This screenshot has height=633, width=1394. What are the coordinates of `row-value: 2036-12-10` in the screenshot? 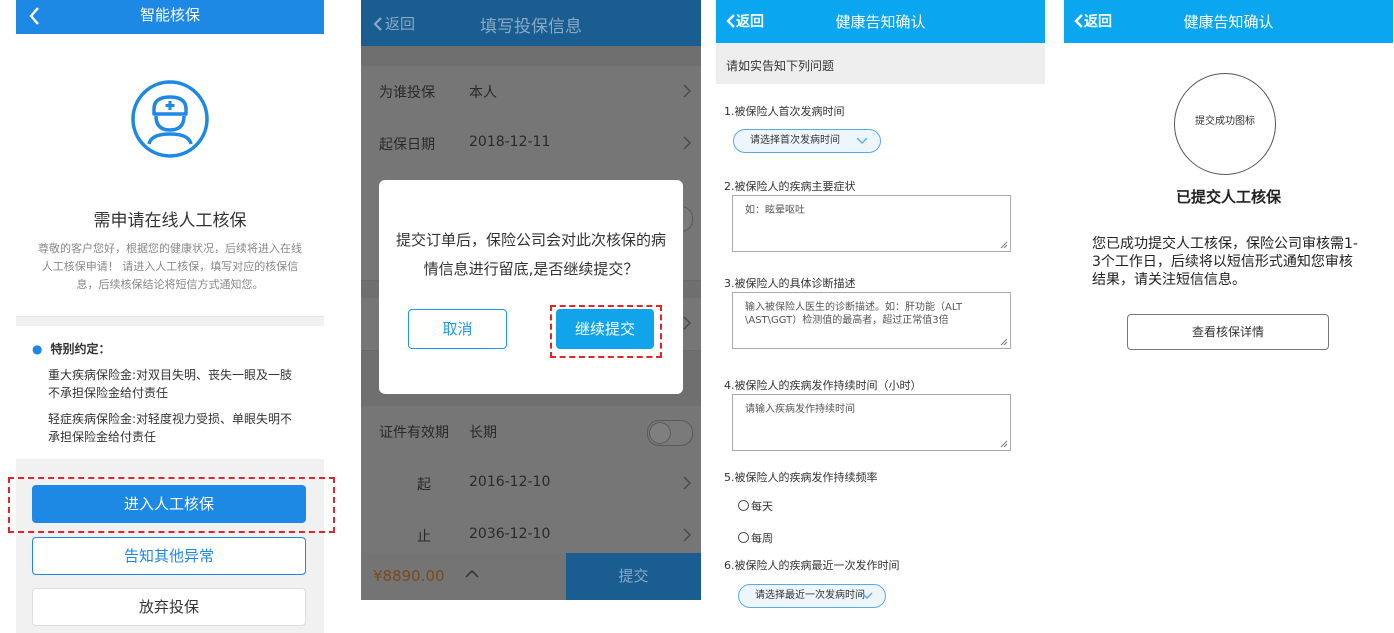 It's located at (510, 534).